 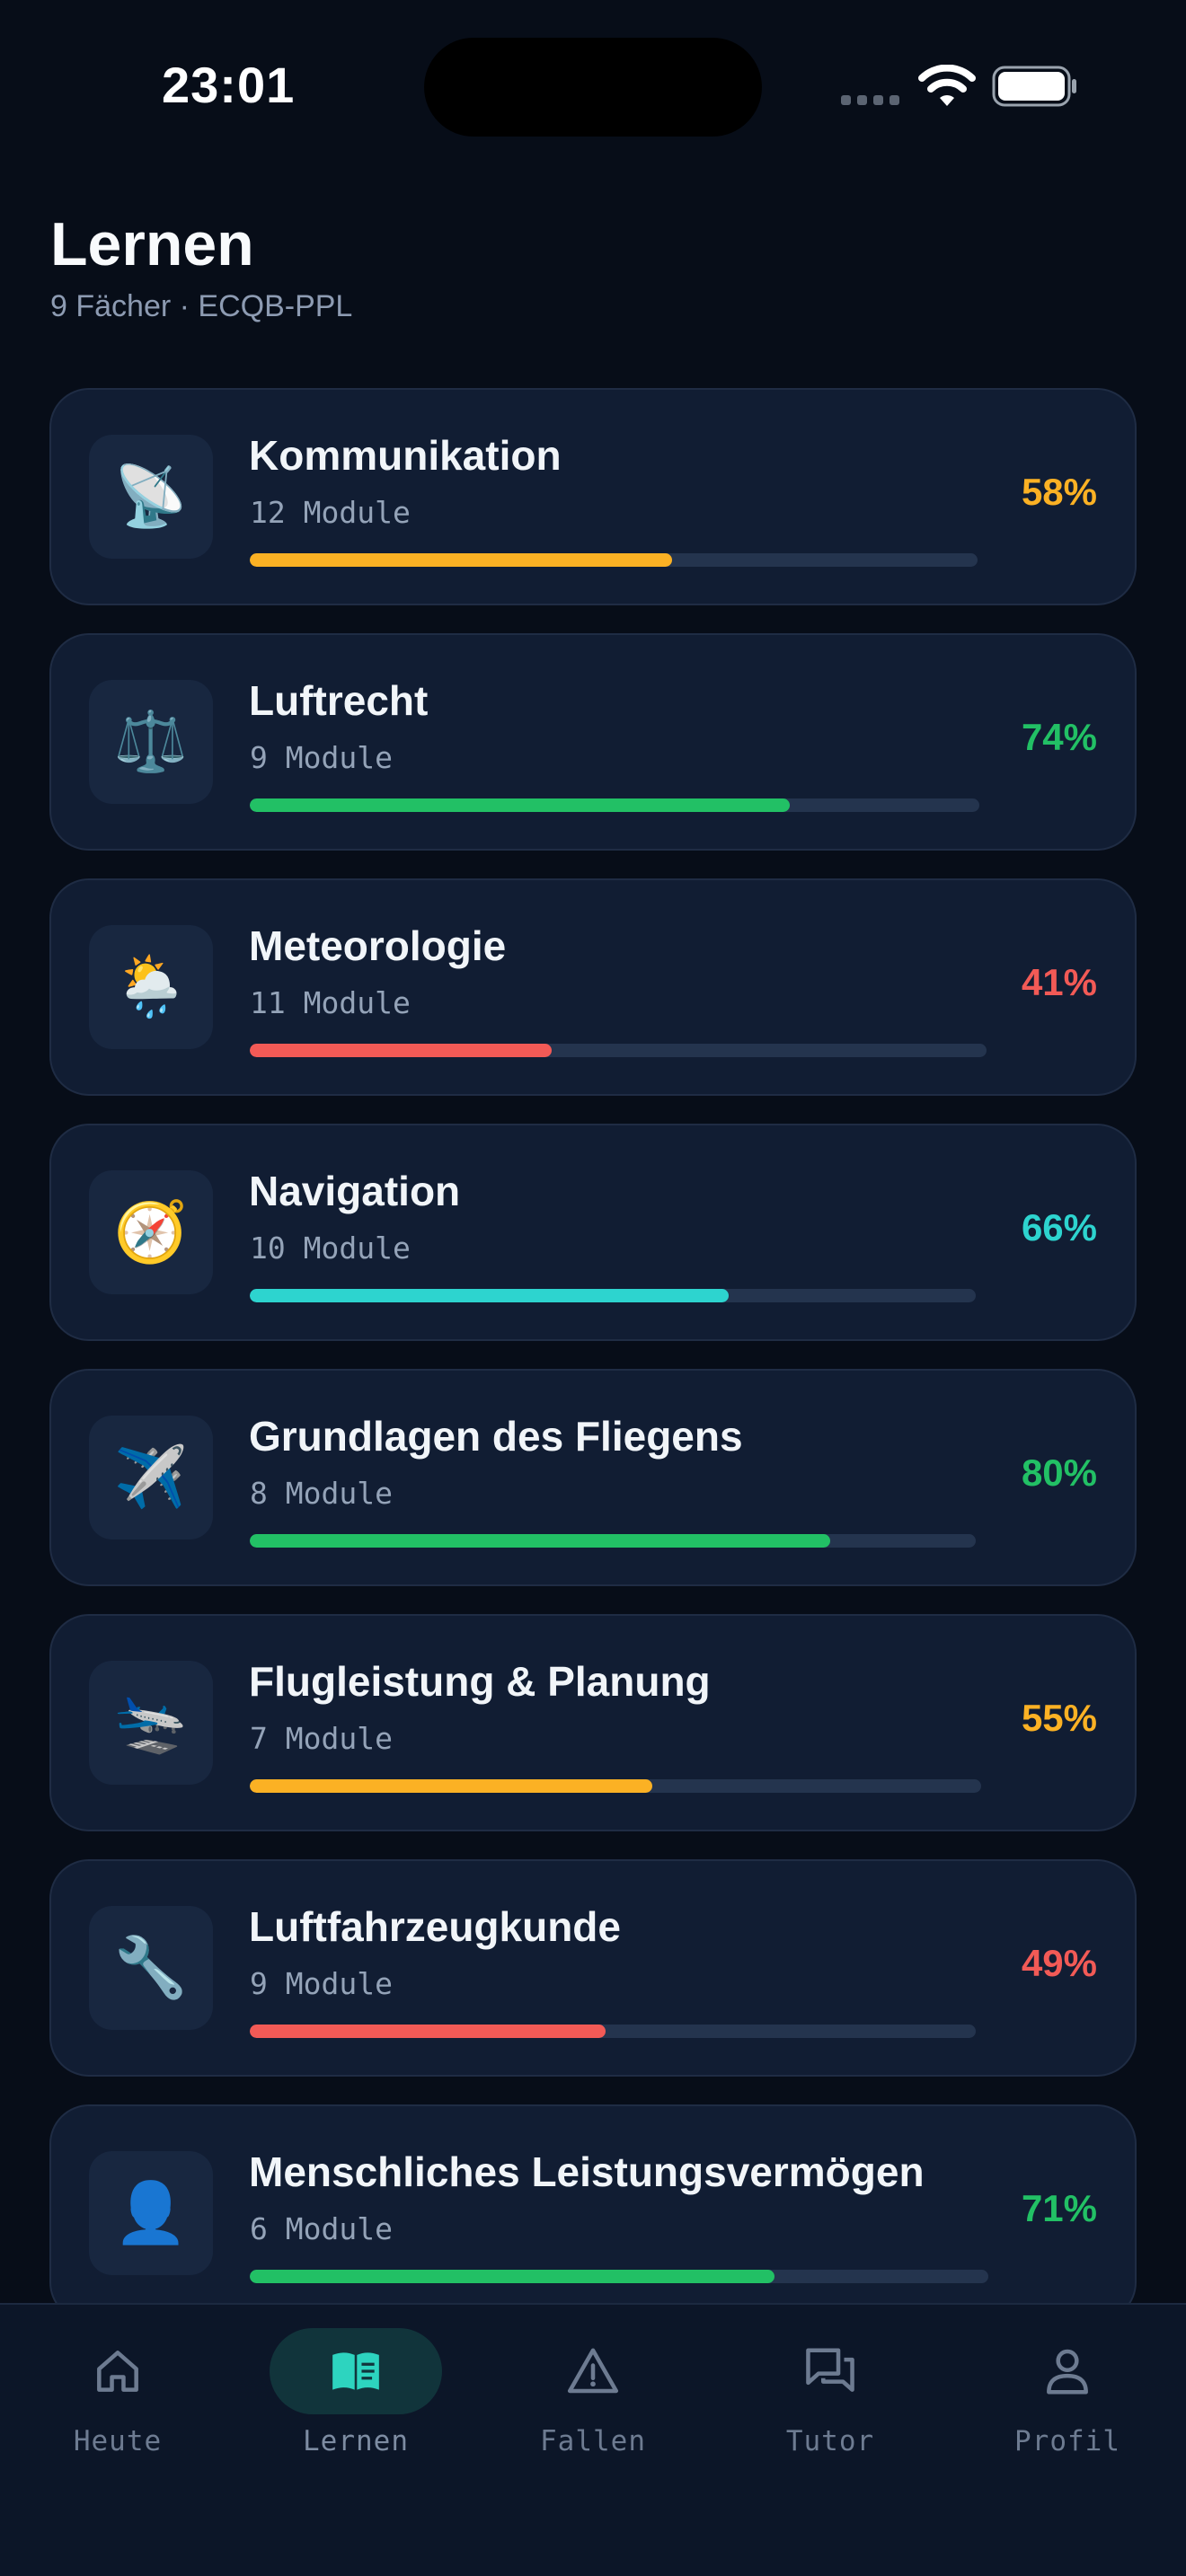 What do you see at coordinates (830, 2441) in the screenshot?
I see `tab-label: Tutor` at bounding box center [830, 2441].